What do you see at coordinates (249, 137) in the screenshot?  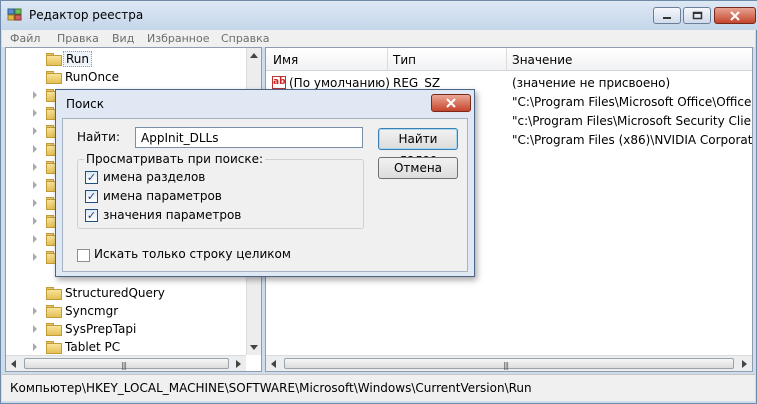 I see `find-input` at bounding box center [249, 137].